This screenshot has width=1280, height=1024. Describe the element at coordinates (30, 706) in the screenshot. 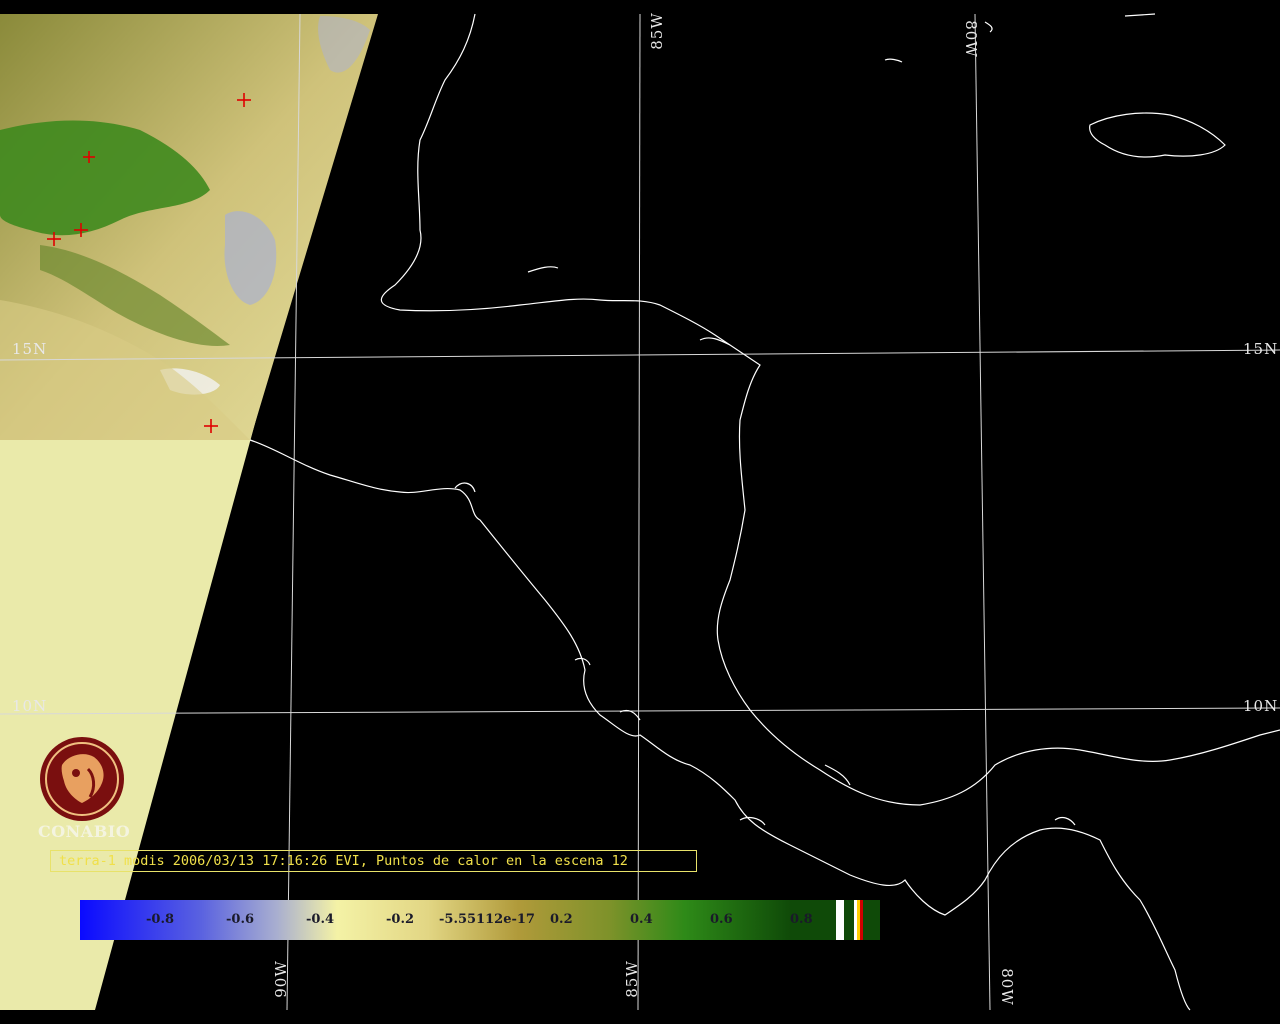

I see `lat-label-10n-left: 10N` at that location.